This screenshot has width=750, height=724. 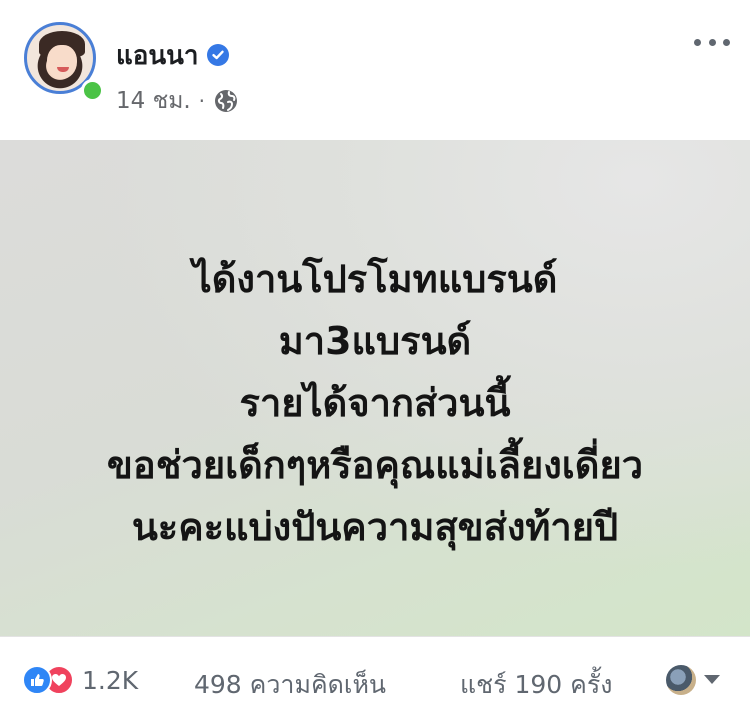 What do you see at coordinates (681, 680) in the screenshot?
I see `viewer-avatar` at bounding box center [681, 680].